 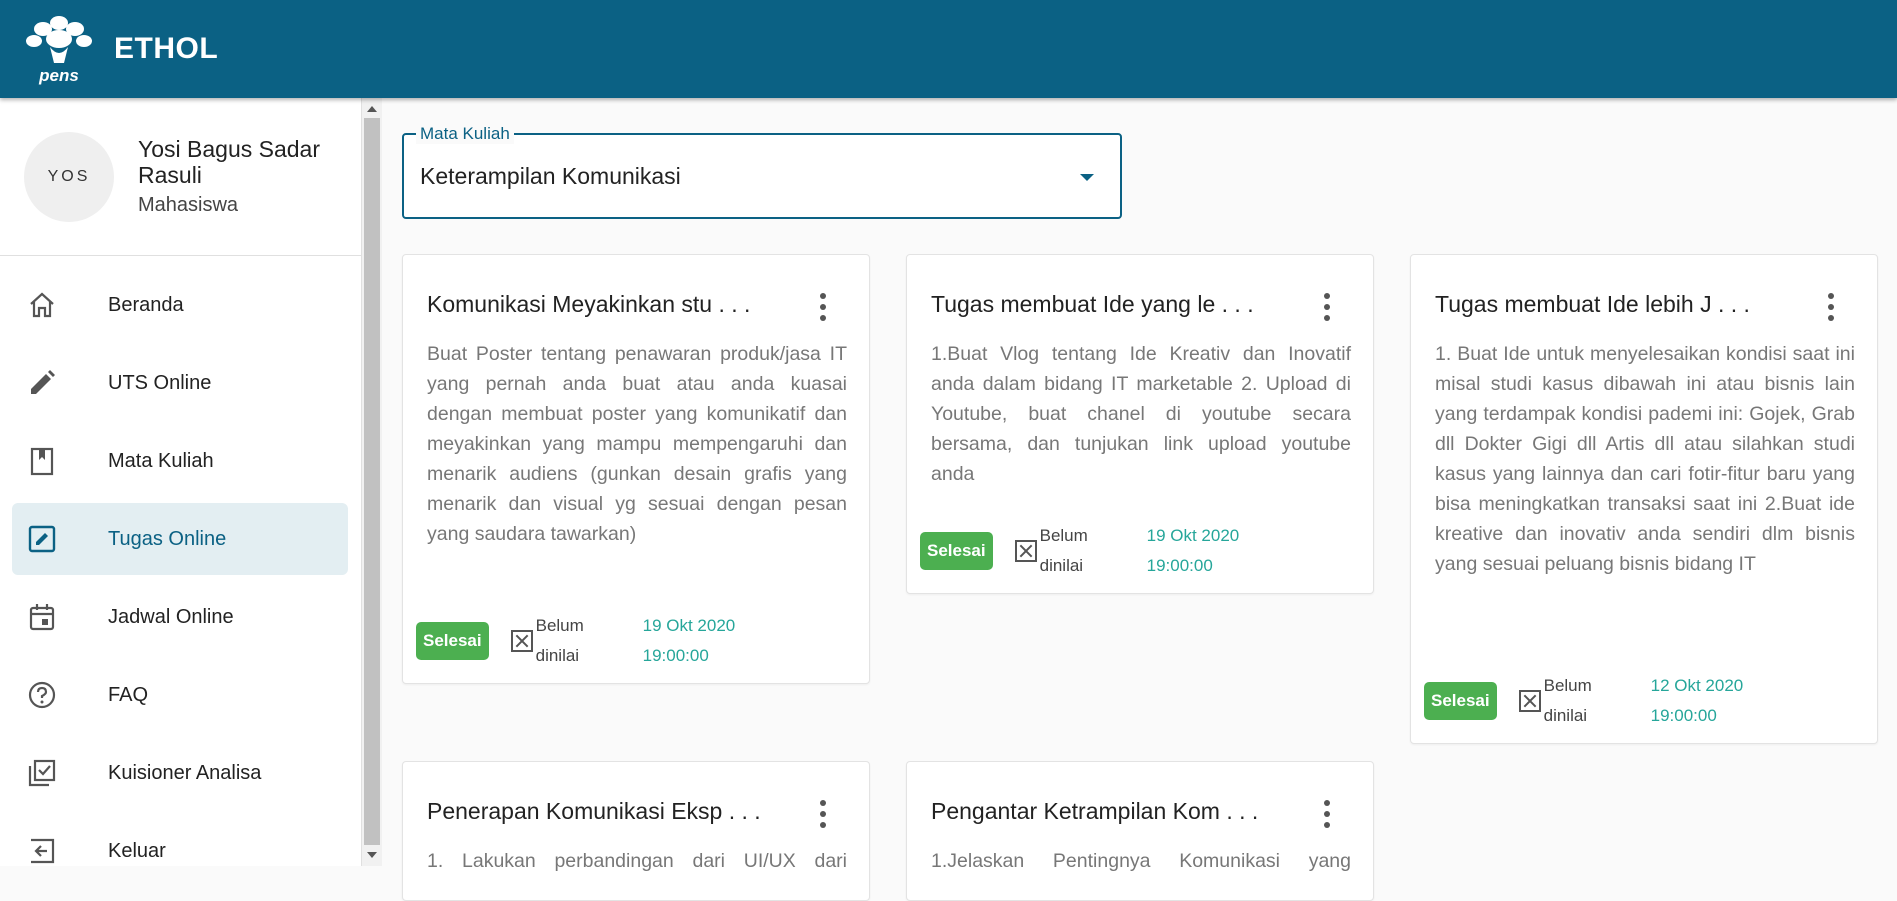 What do you see at coordinates (1092, 304) in the screenshot?
I see `card-title: Tugas membuat Ide yang le . . .` at bounding box center [1092, 304].